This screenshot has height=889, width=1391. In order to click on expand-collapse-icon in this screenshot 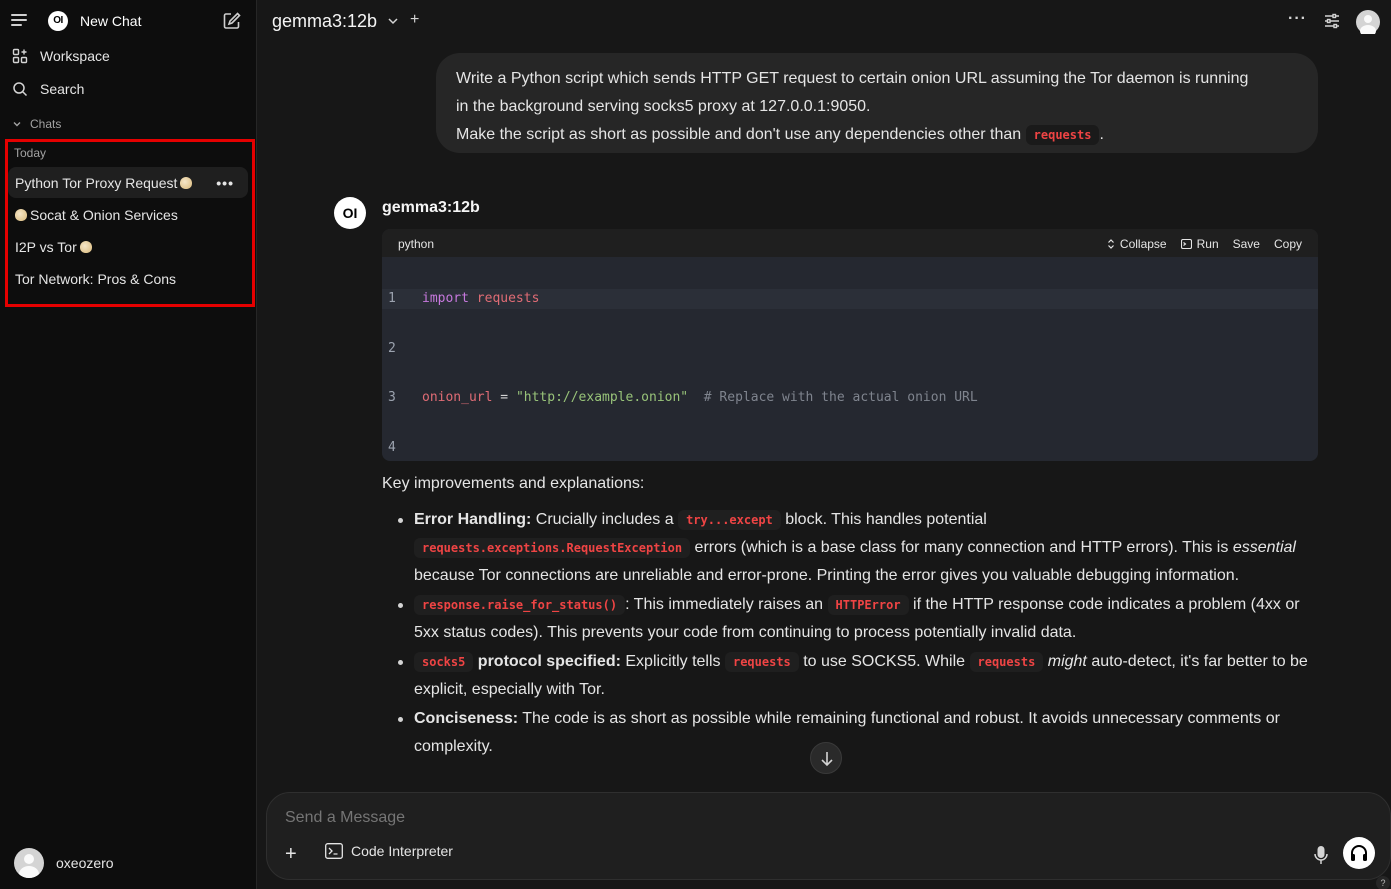, I will do `click(1110, 244)`.